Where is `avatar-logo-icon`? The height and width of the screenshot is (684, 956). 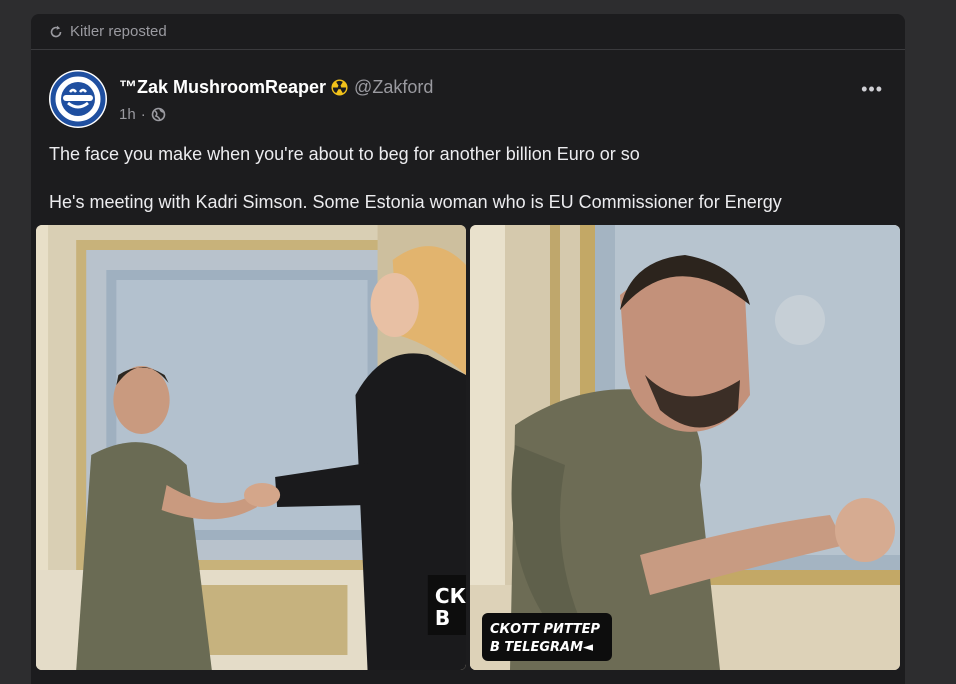 avatar-logo-icon is located at coordinates (78, 99).